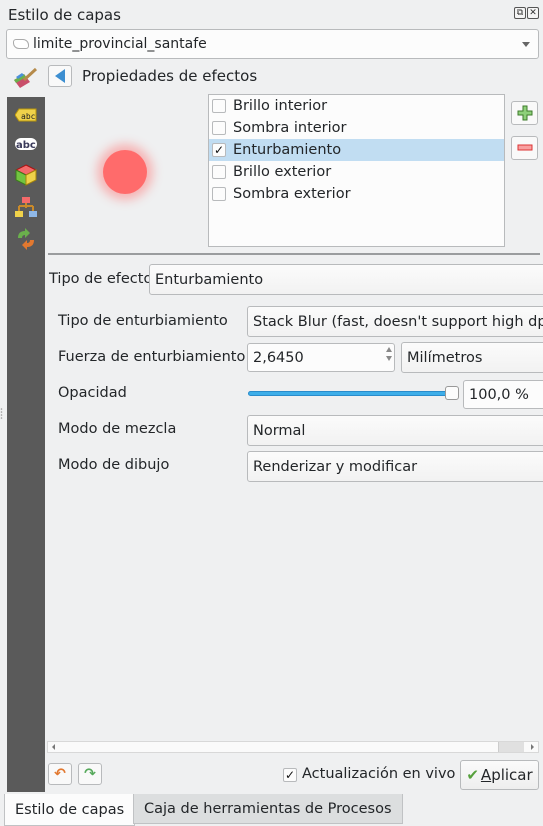 The height and width of the screenshot is (826, 543). I want to click on style-brush-icon, so click(25, 78).